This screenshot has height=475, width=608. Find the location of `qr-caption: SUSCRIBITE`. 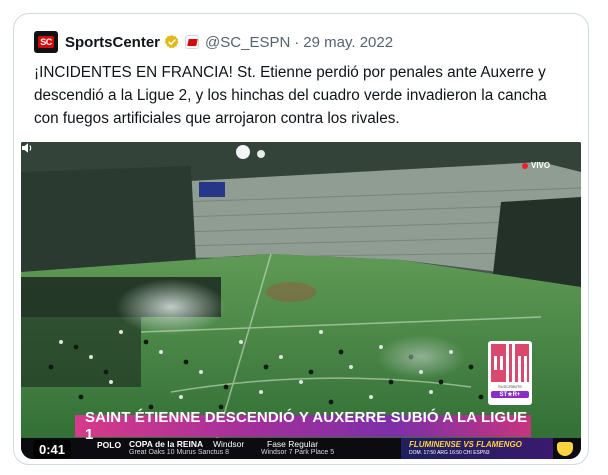

qr-caption: SUSCRIBITE is located at coordinates (509, 386).